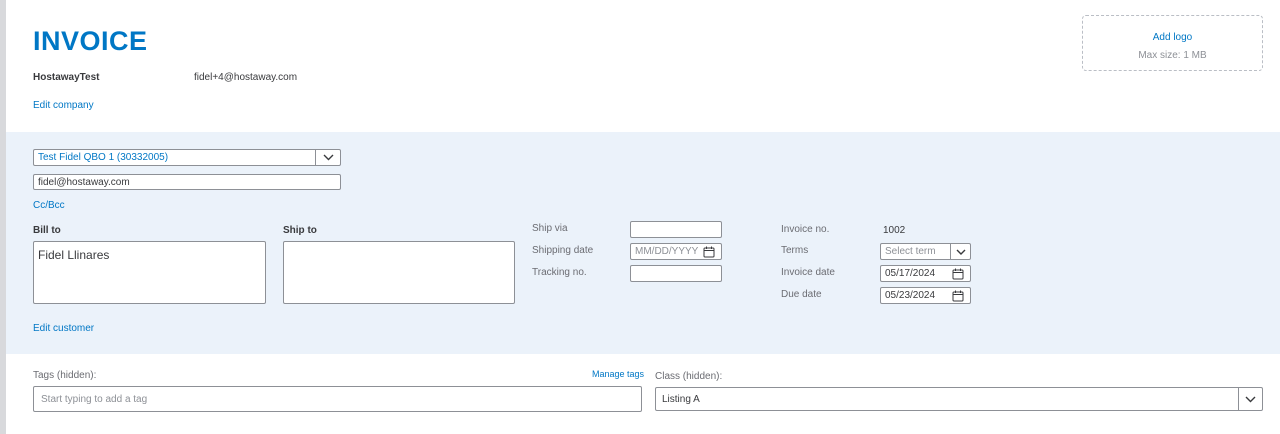 The image size is (1280, 434). I want to click on invoice-date-input: 05/17/2024, so click(925, 273).